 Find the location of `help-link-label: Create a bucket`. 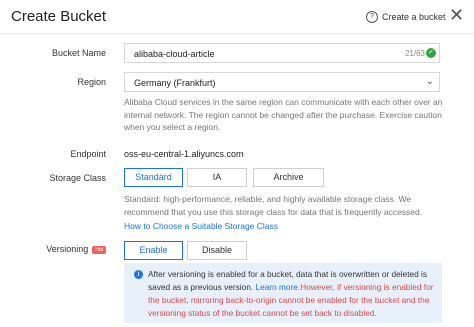

help-link-label: Create a bucket is located at coordinates (414, 17).